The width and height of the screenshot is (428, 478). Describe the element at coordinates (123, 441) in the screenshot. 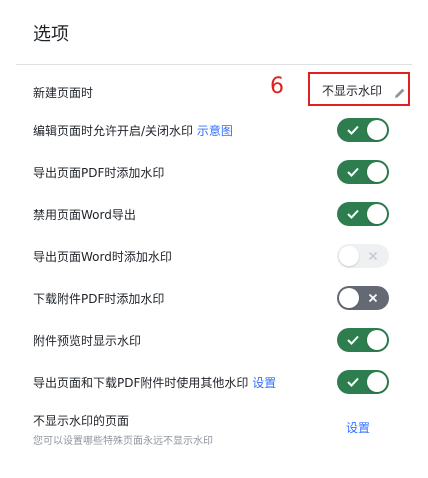

I see `exclude-pages-description: 您可以设置哪些特殊页面永远不显示水印` at that location.